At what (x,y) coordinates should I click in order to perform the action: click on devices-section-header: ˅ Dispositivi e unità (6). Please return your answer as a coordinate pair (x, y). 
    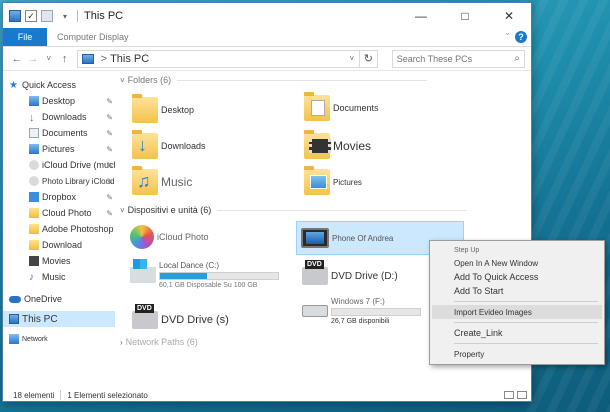
    Looking at the image, I should click on (294, 210).